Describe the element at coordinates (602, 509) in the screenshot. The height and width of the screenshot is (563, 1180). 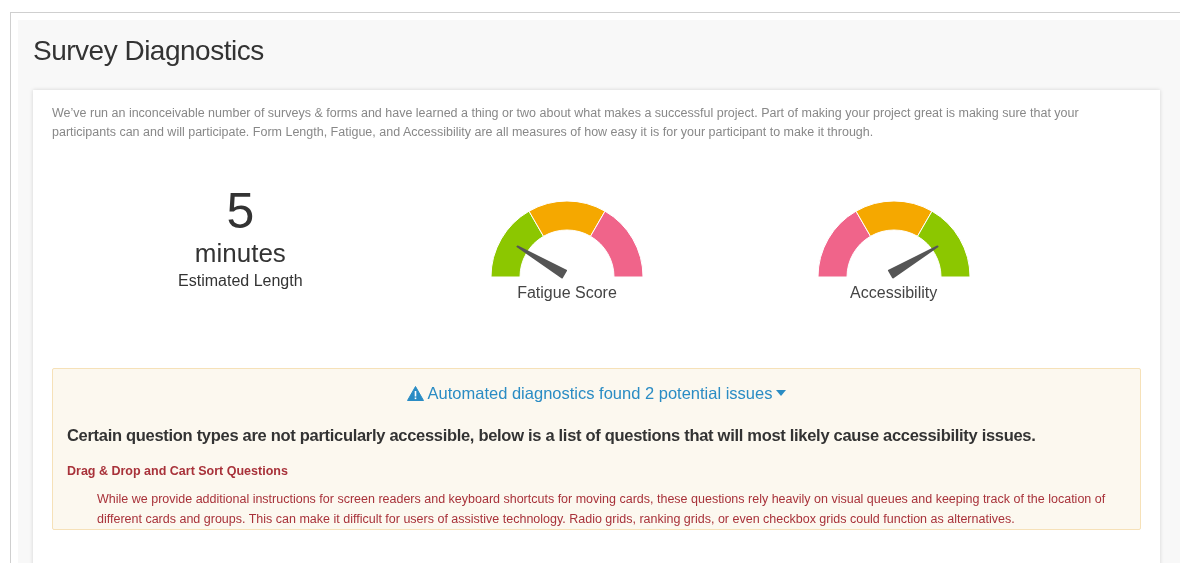
I see `issue-description: While we provide additional instructions for screen readers and keyboard shortcuts for moving cards, these questions rely heavily on visual queues and keeping track of the location of different cards and groups. This can make it difficult for users of assistive technology. Radio grids, ranking grids, or even checkbox grids could function as alternatives.` at that location.